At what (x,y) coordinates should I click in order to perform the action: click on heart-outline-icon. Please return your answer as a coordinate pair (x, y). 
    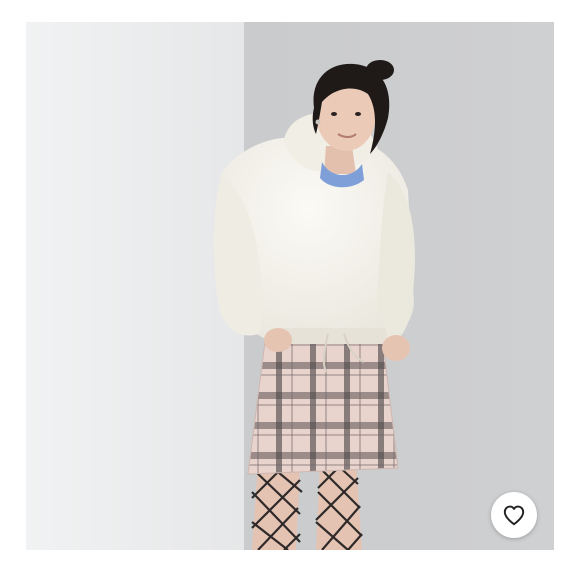
    Looking at the image, I should click on (514, 515).